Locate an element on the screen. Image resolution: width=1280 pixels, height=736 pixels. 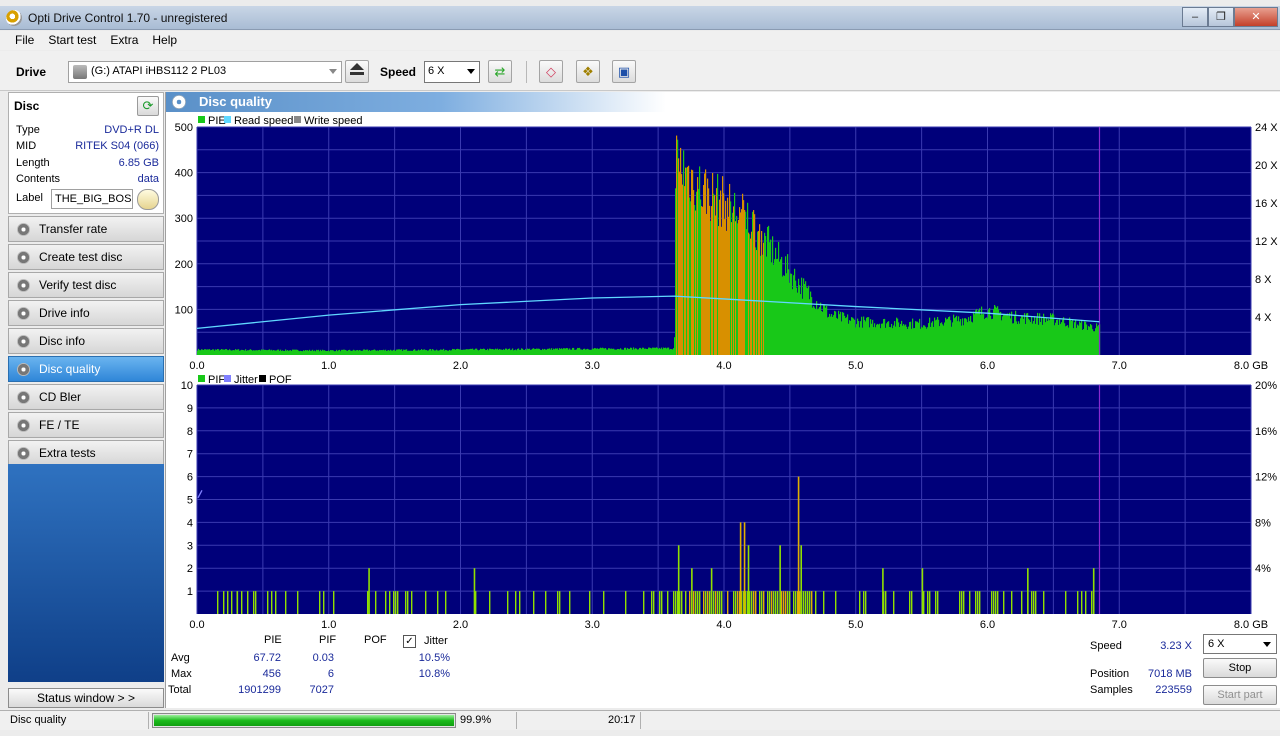
menu-extra: Extra is located at coordinates (124, 40).